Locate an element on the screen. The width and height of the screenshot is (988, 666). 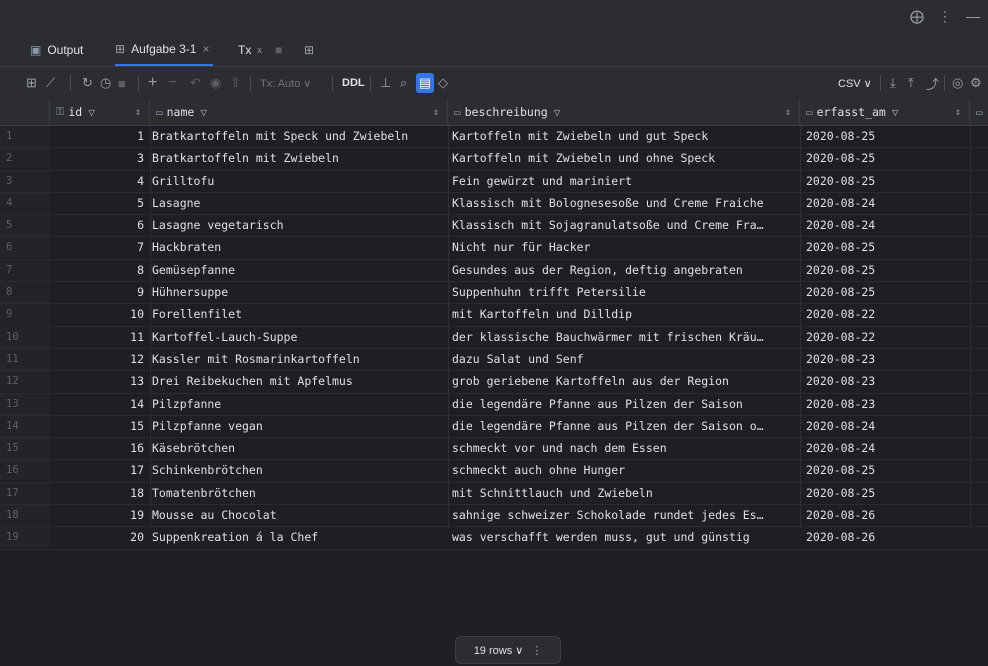
cell-name: Kassler mit Rosmarinkartoffeln is located at coordinates (298, 359).